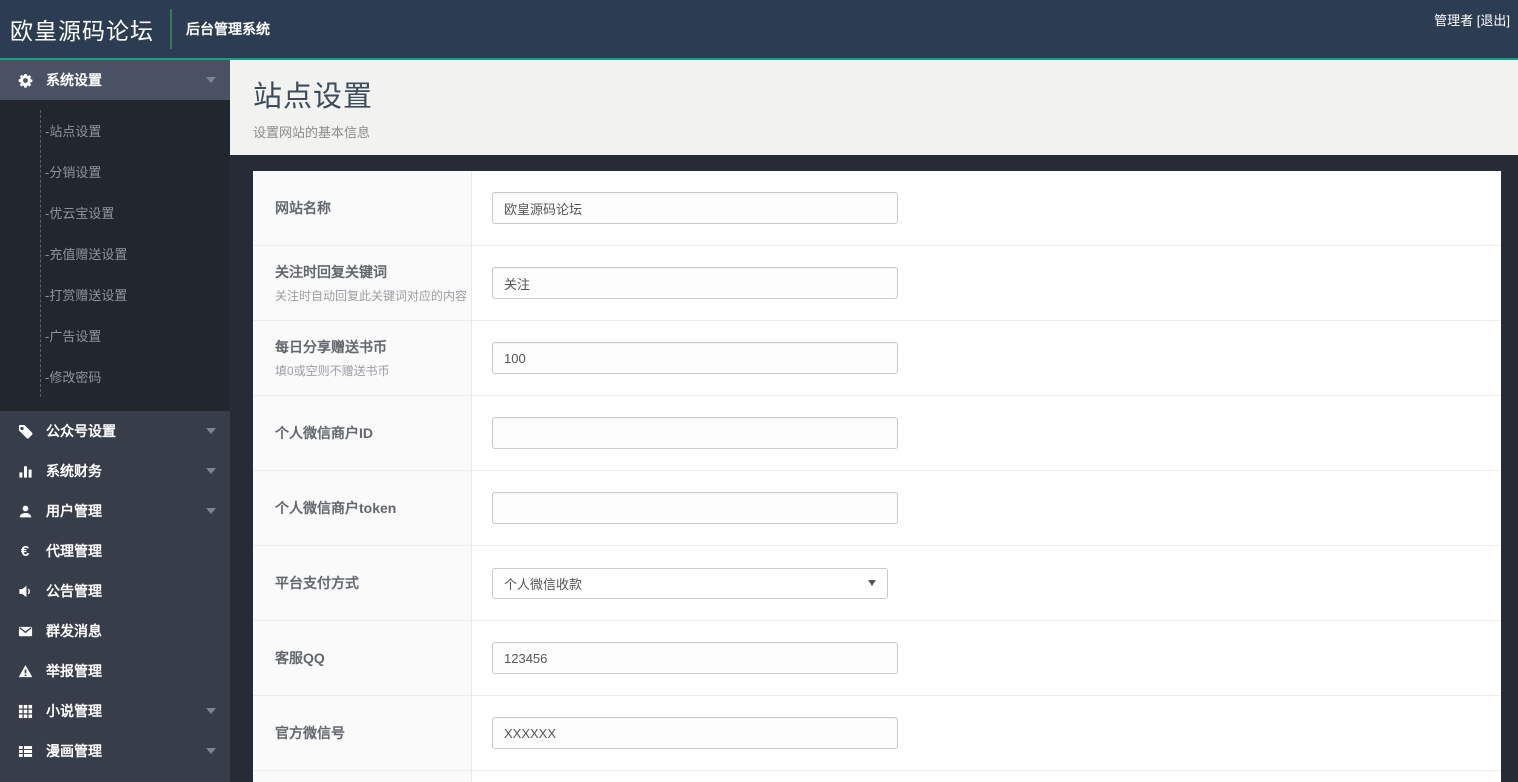 The height and width of the screenshot is (782, 1518). What do you see at coordinates (135, 130) in the screenshot?
I see `submenu-item-site-settings: -站点设置` at bounding box center [135, 130].